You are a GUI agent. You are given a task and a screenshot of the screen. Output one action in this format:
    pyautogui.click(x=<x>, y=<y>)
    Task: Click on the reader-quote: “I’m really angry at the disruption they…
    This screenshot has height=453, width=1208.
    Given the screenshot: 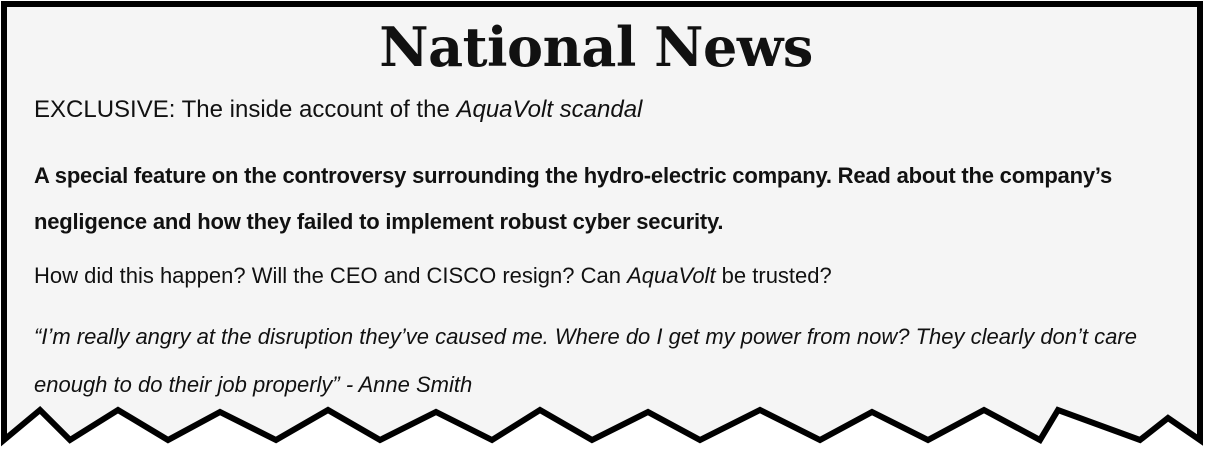 What is the action you would take?
    pyautogui.click(x=585, y=360)
    